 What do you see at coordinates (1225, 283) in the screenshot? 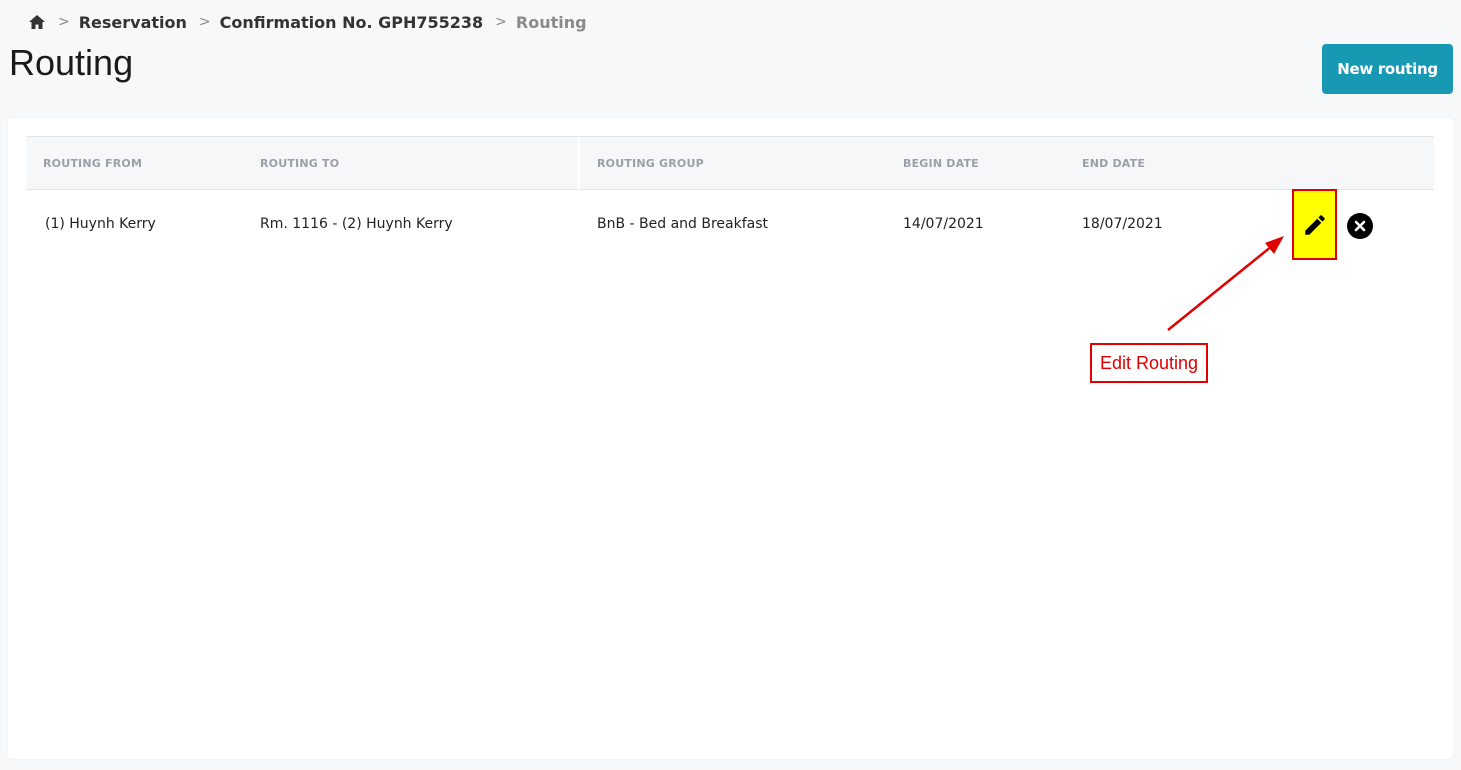
I see `annotation-arrow` at bounding box center [1225, 283].